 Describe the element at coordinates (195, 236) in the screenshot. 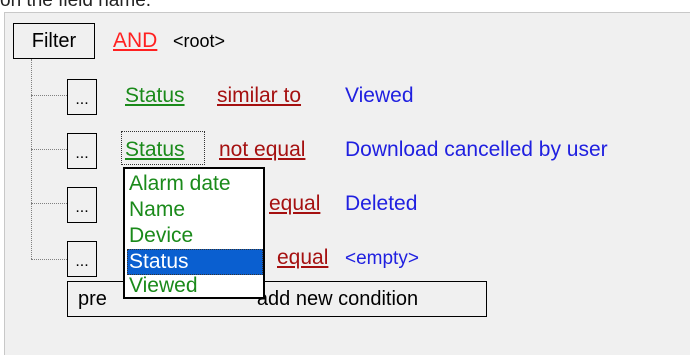

I see `dropdown-option-device: Device` at that location.